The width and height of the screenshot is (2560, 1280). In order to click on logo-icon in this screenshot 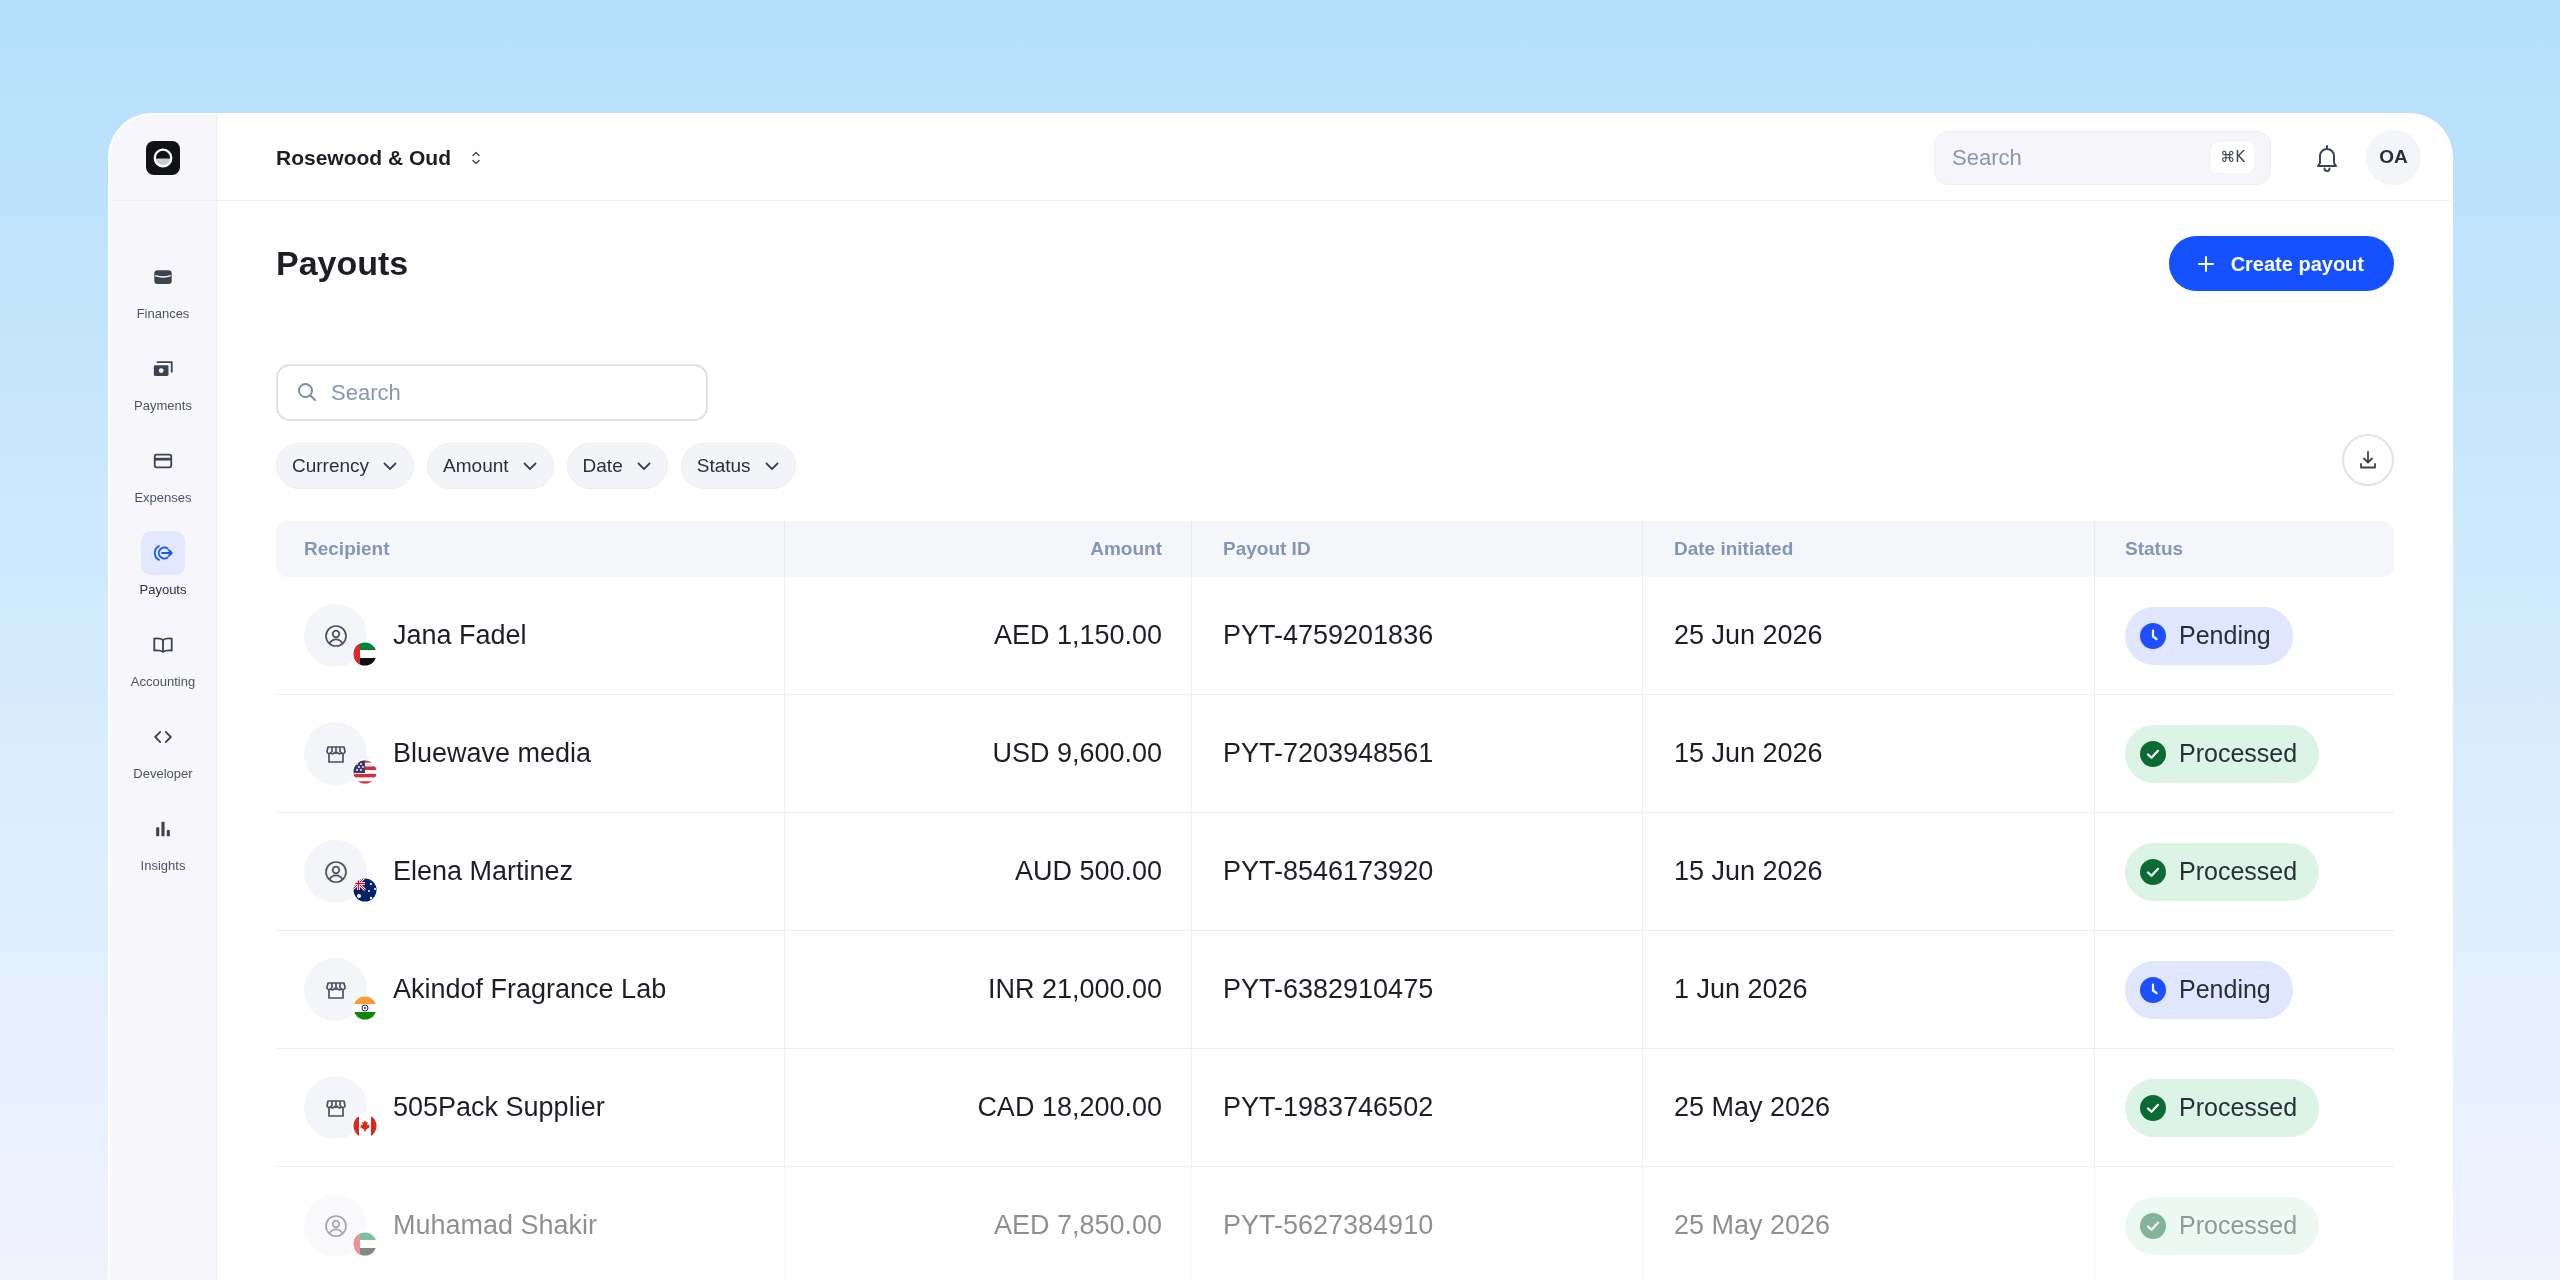, I will do `click(163, 157)`.